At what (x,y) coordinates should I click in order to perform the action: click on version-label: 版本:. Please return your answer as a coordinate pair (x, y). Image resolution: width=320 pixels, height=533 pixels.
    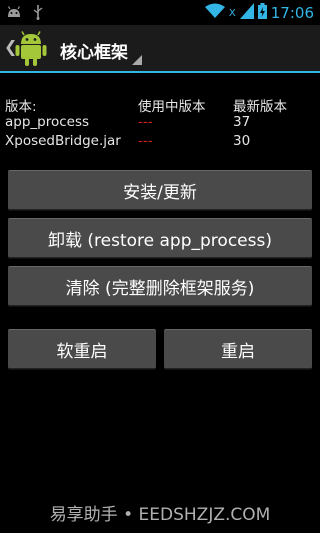
    Looking at the image, I should click on (21, 107).